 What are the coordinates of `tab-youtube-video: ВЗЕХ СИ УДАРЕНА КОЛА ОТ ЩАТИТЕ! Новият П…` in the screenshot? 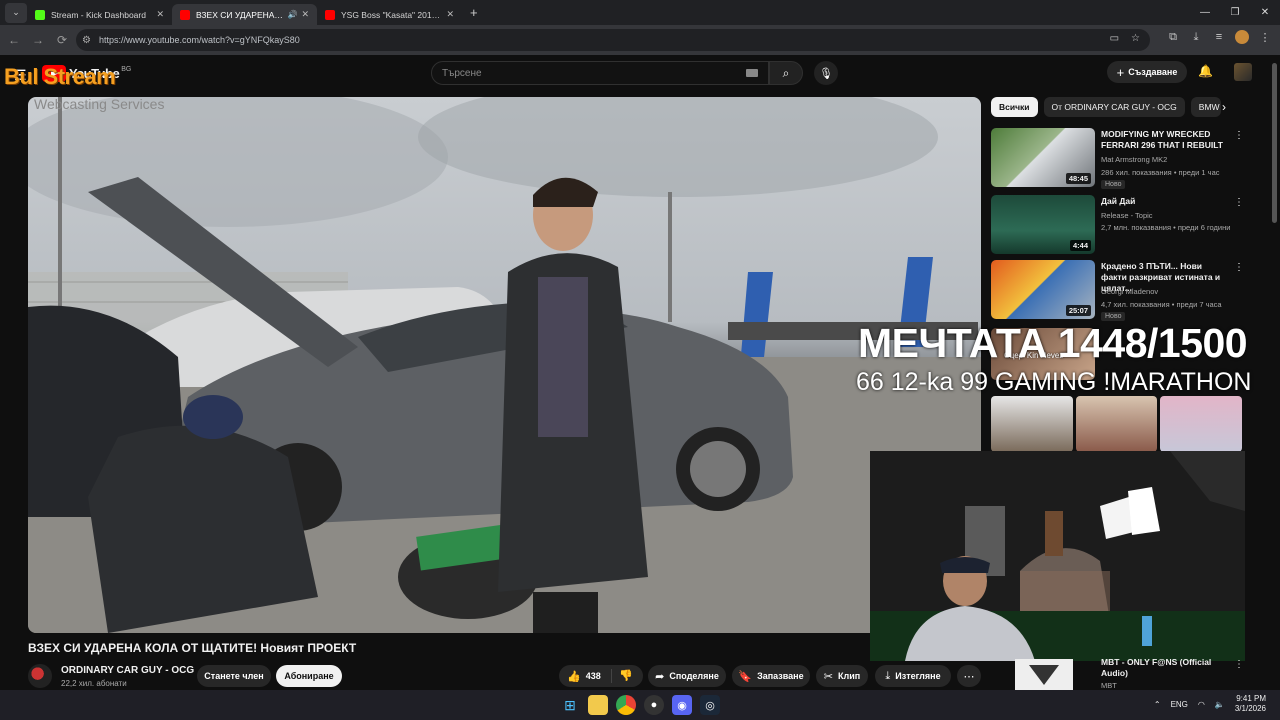 It's located at (244, 14).